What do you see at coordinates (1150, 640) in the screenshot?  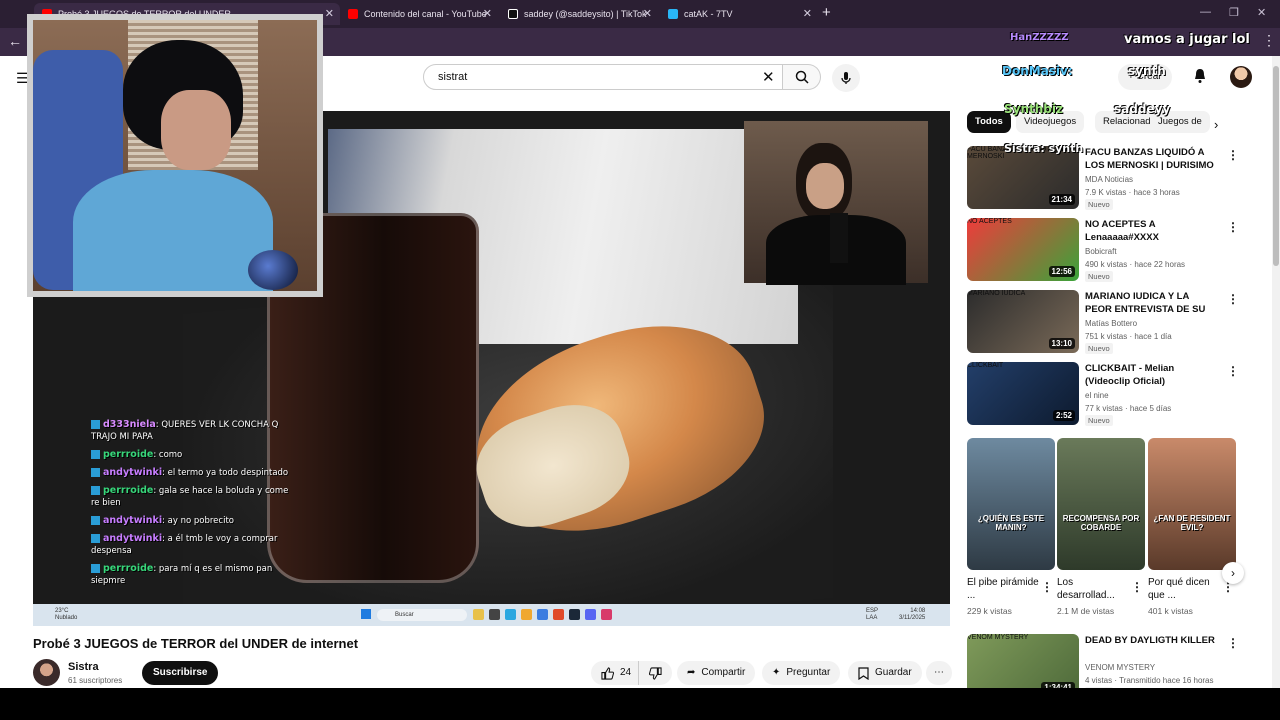 I see `video-title: DEAD BY DAYLIGTH KILLER` at bounding box center [1150, 640].